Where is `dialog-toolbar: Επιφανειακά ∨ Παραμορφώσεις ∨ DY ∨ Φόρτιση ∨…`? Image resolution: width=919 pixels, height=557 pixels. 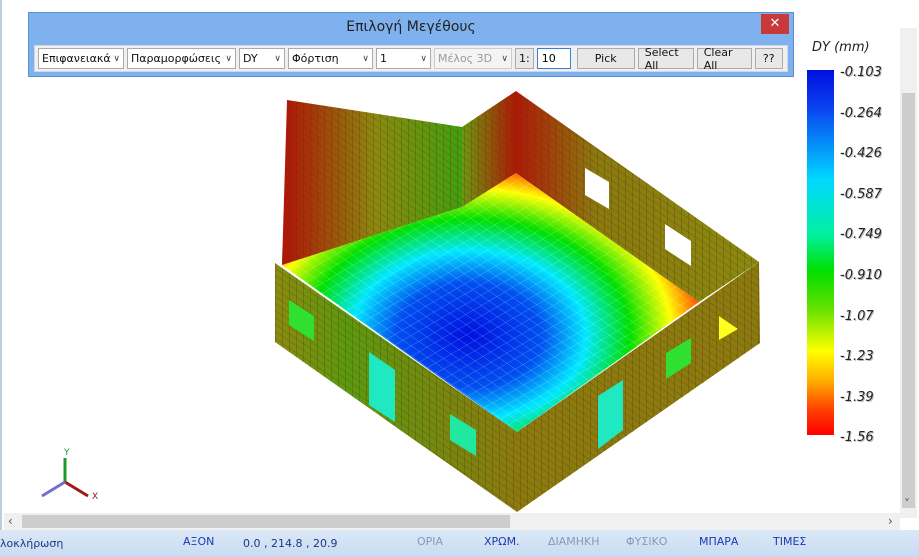 dialog-toolbar: Επιφανειακά ∨ Παραμορφώσεις ∨ DY ∨ Φόρτιση ∨… is located at coordinates (411, 58).